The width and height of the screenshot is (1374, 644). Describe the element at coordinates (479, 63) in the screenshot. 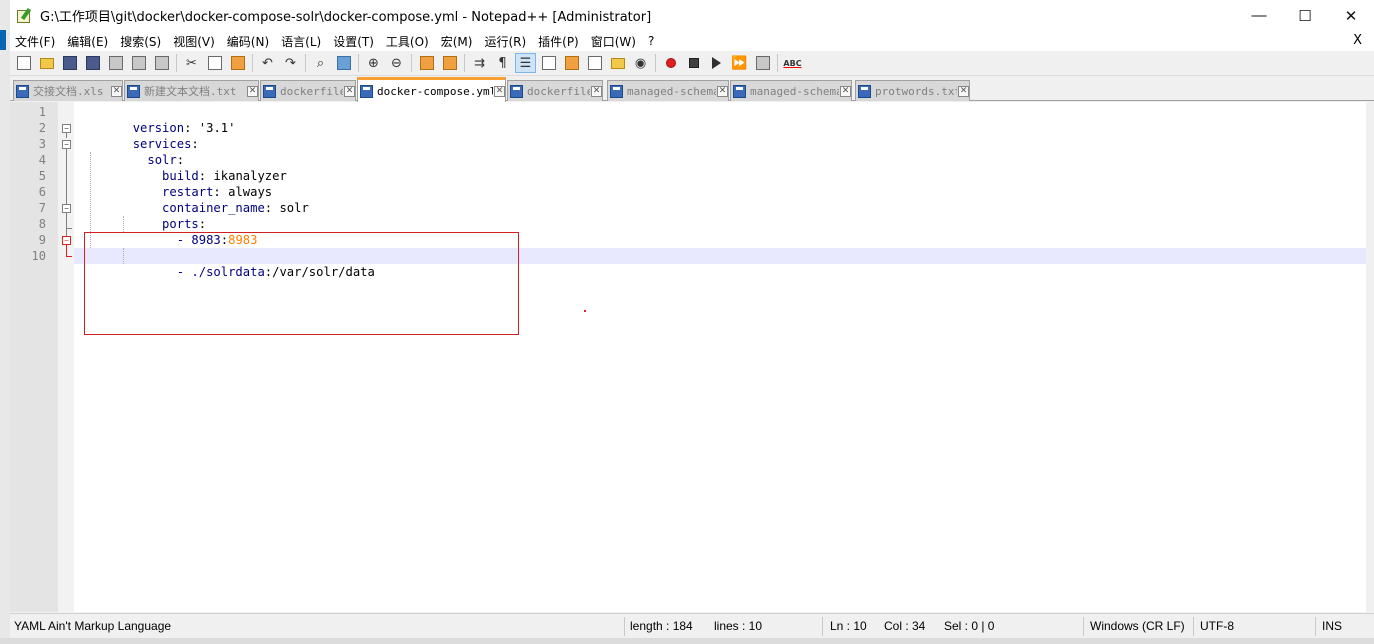

I see `wrap-icon: ⇉` at that location.